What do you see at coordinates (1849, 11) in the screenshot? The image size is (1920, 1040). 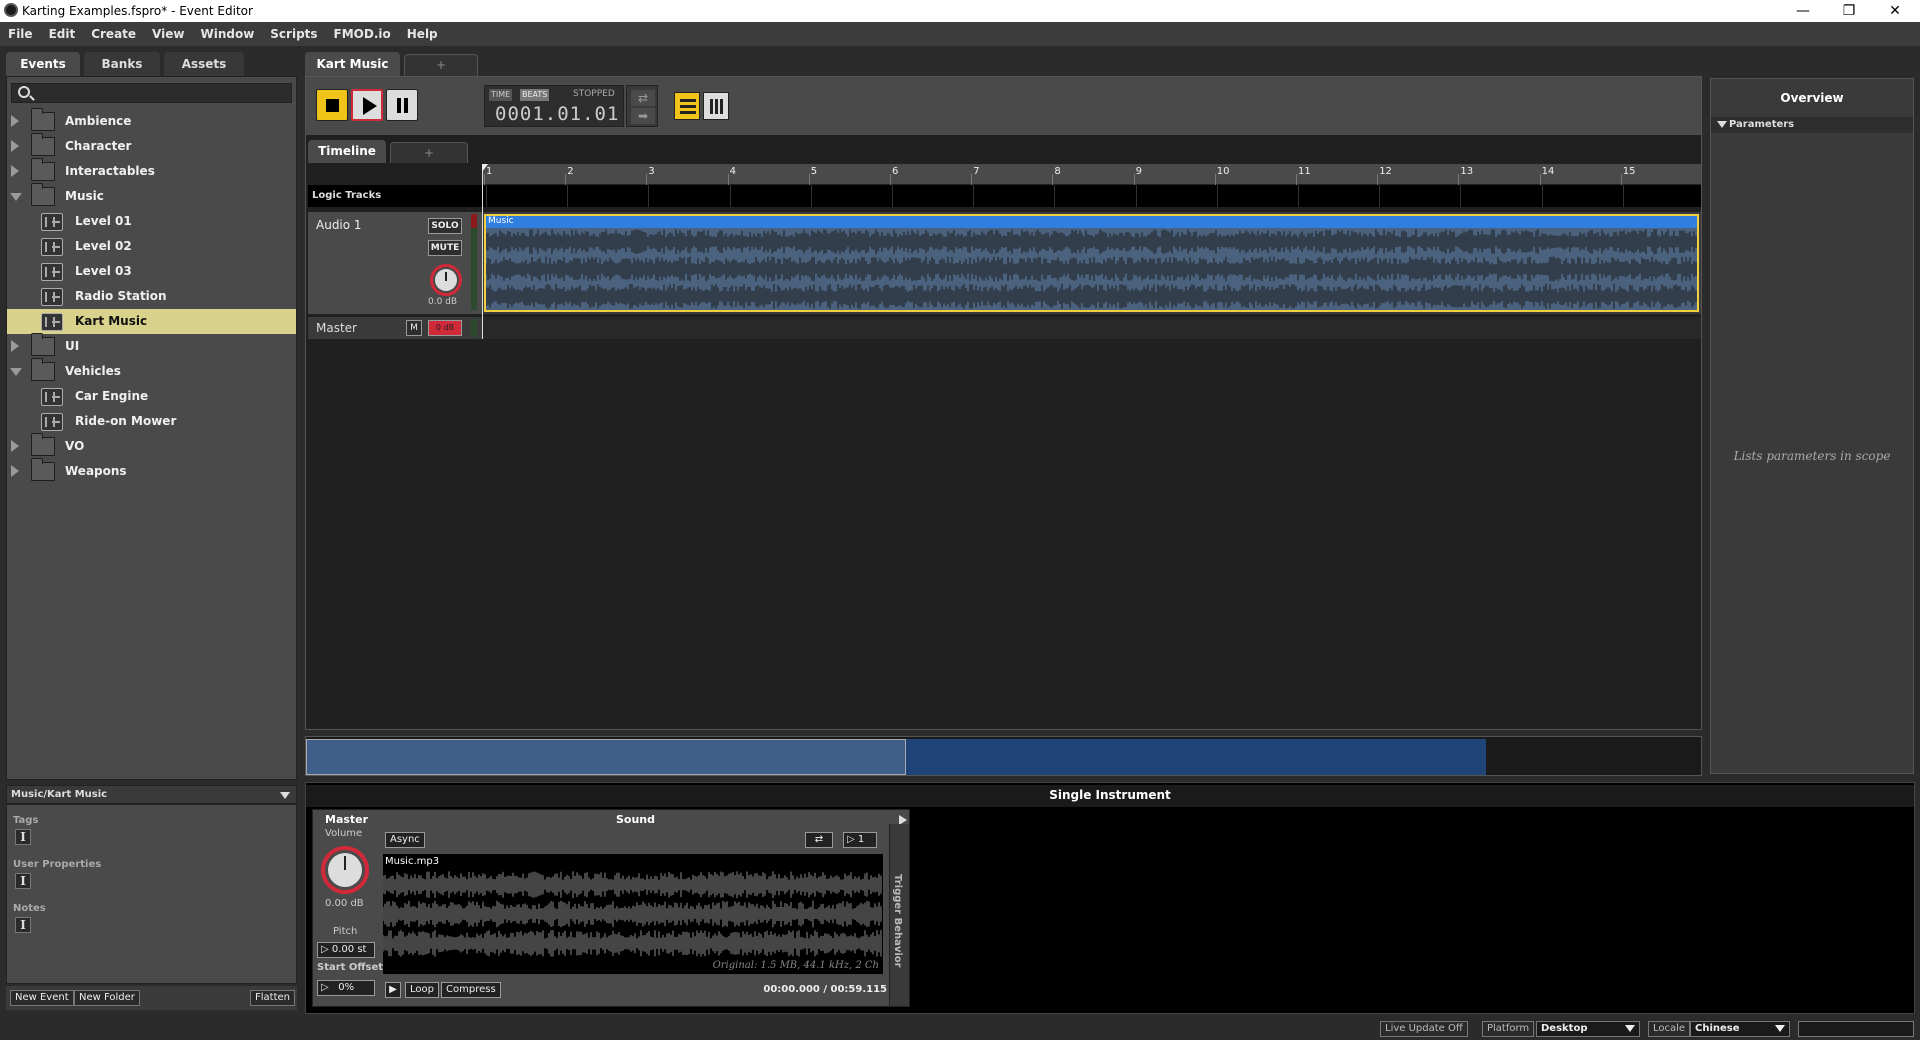 I see `maximize-button: ❐` at bounding box center [1849, 11].